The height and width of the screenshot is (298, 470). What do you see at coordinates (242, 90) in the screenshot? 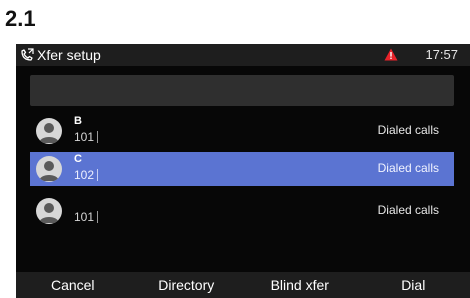
I see `search-input` at bounding box center [242, 90].